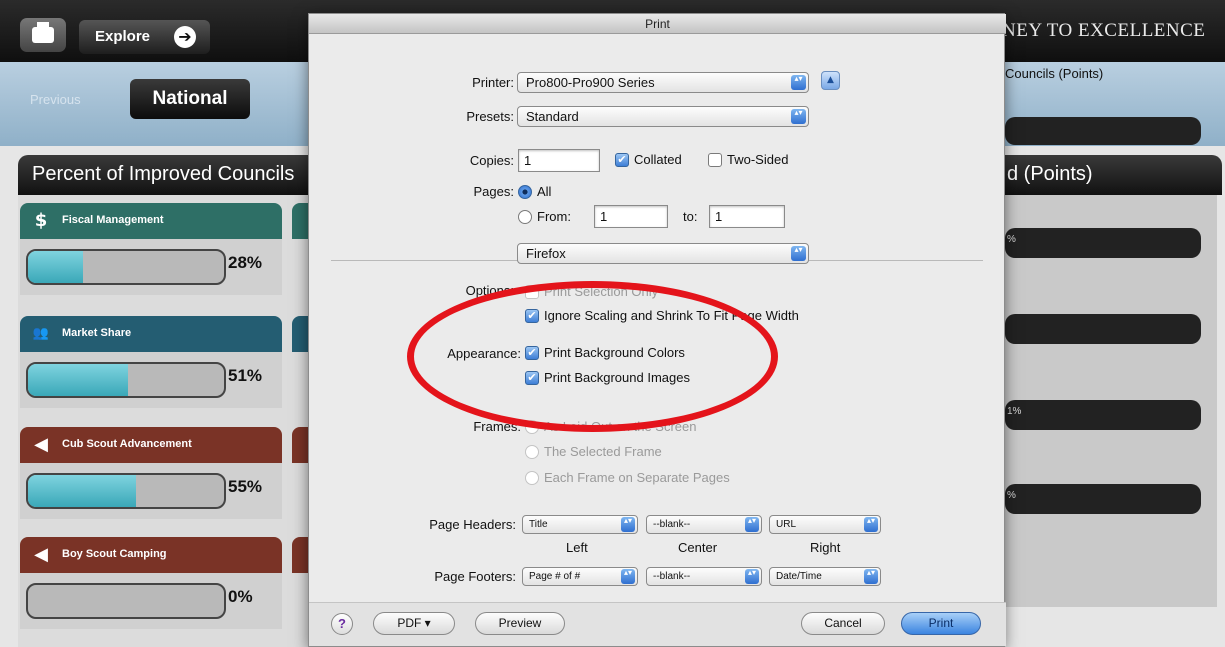 This screenshot has height=647, width=1225. I want to click on printer-value: Pro800-Pro900 Series, so click(590, 82).